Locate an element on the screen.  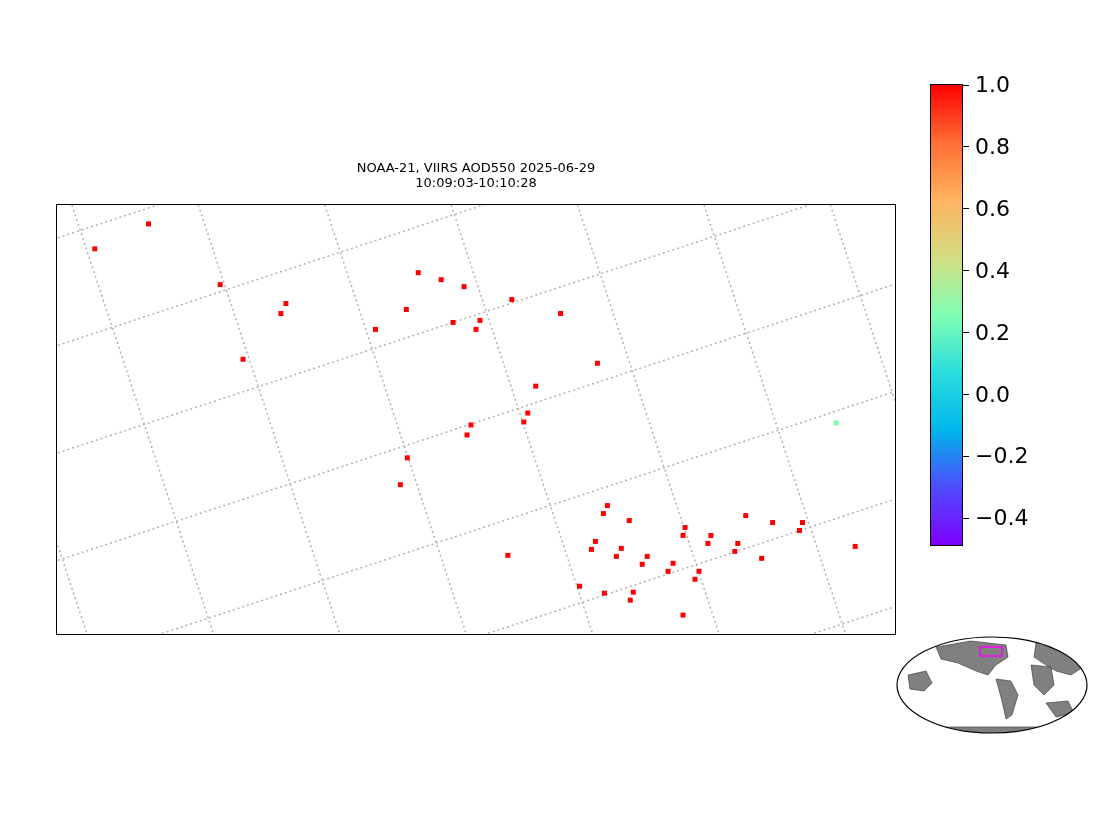
colorbar-tick-label: −0.4 is located at coordinates (1002, 518).